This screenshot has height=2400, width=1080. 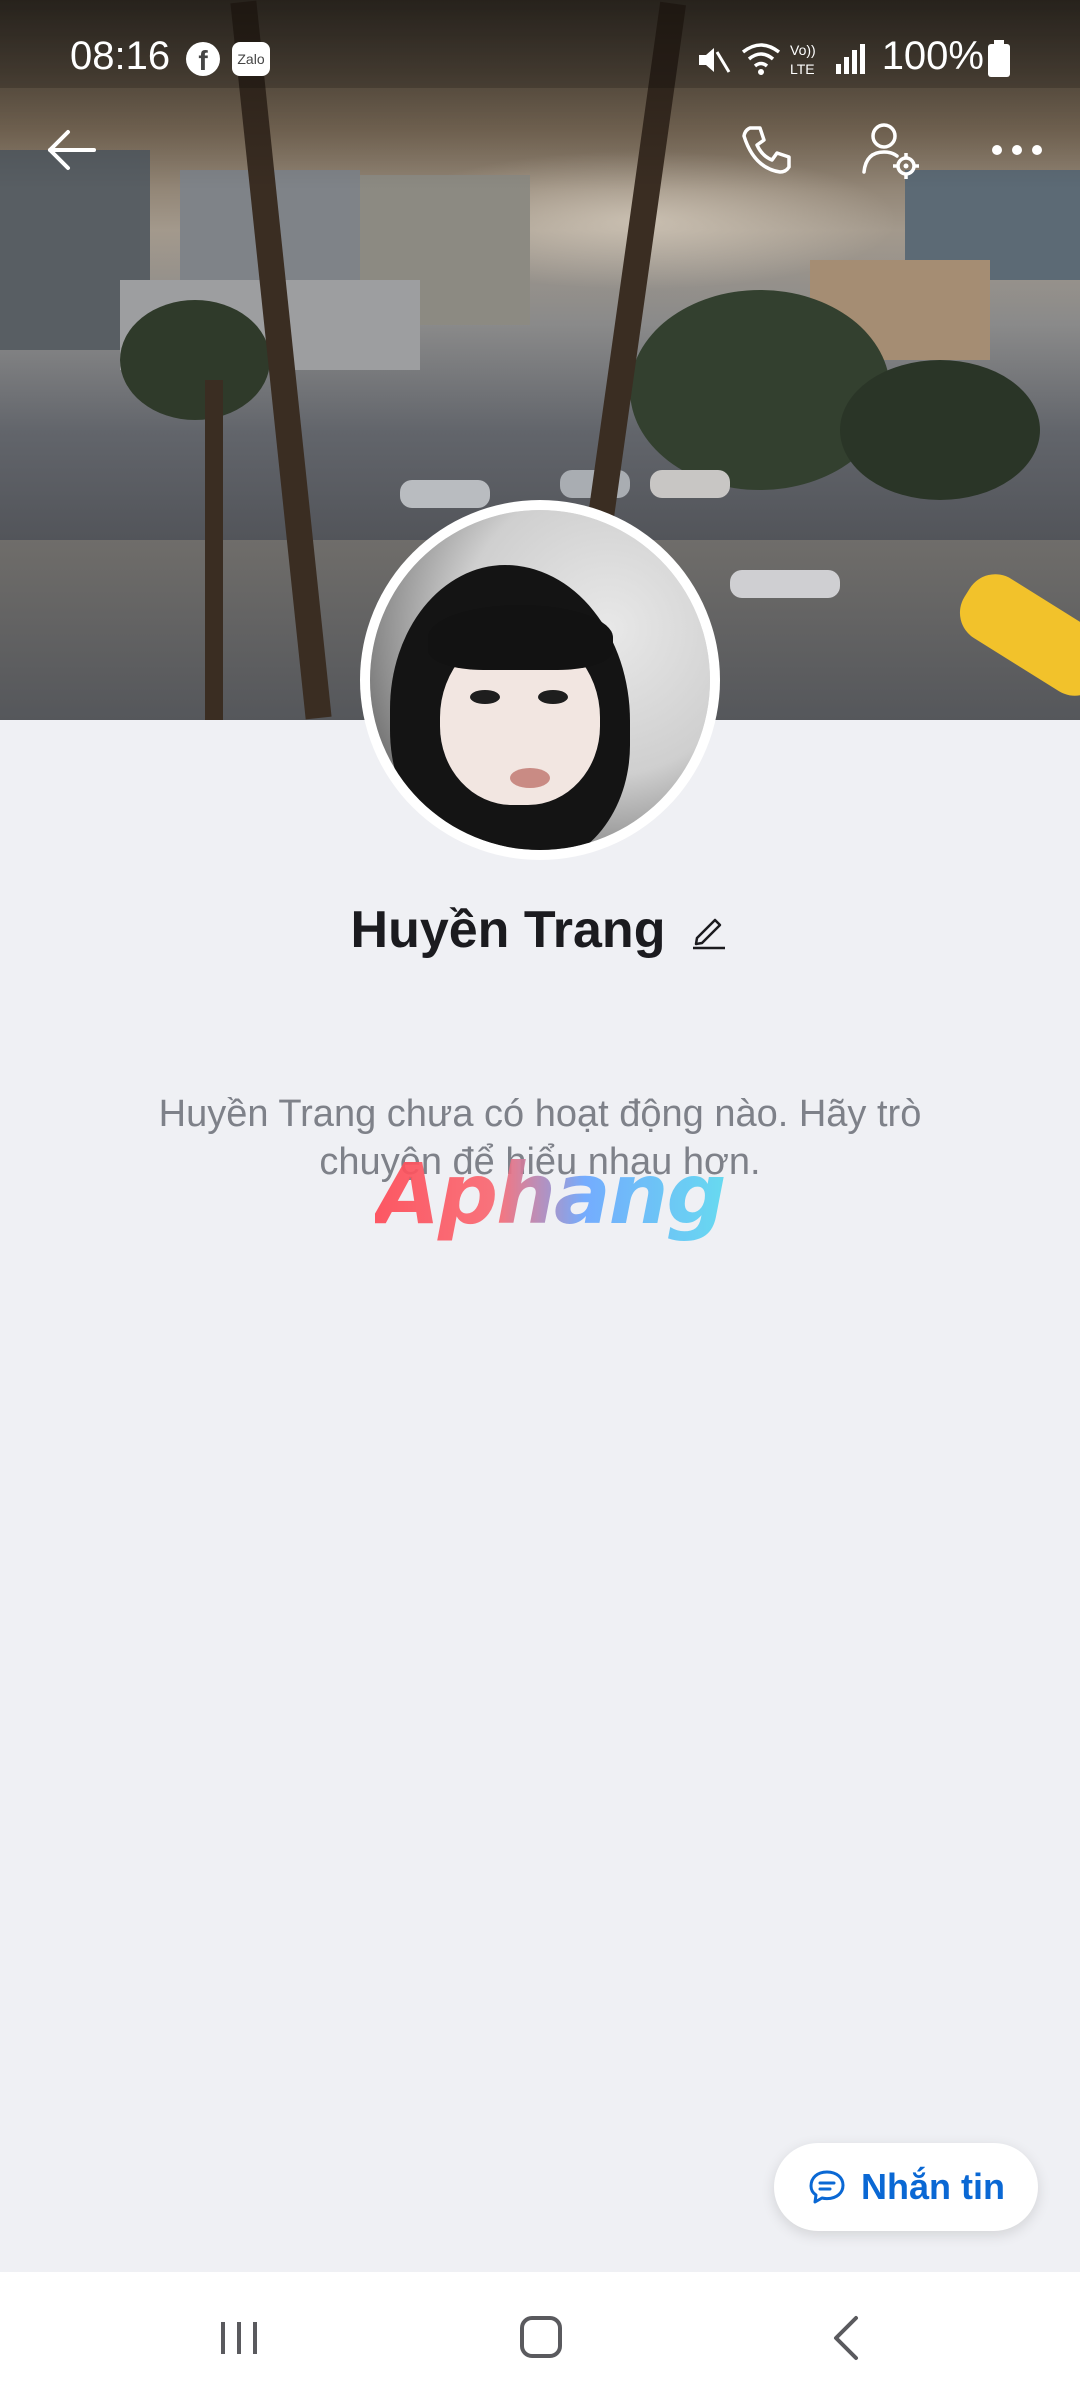 I want to click on more-icon, so click(x=1017, y=150).